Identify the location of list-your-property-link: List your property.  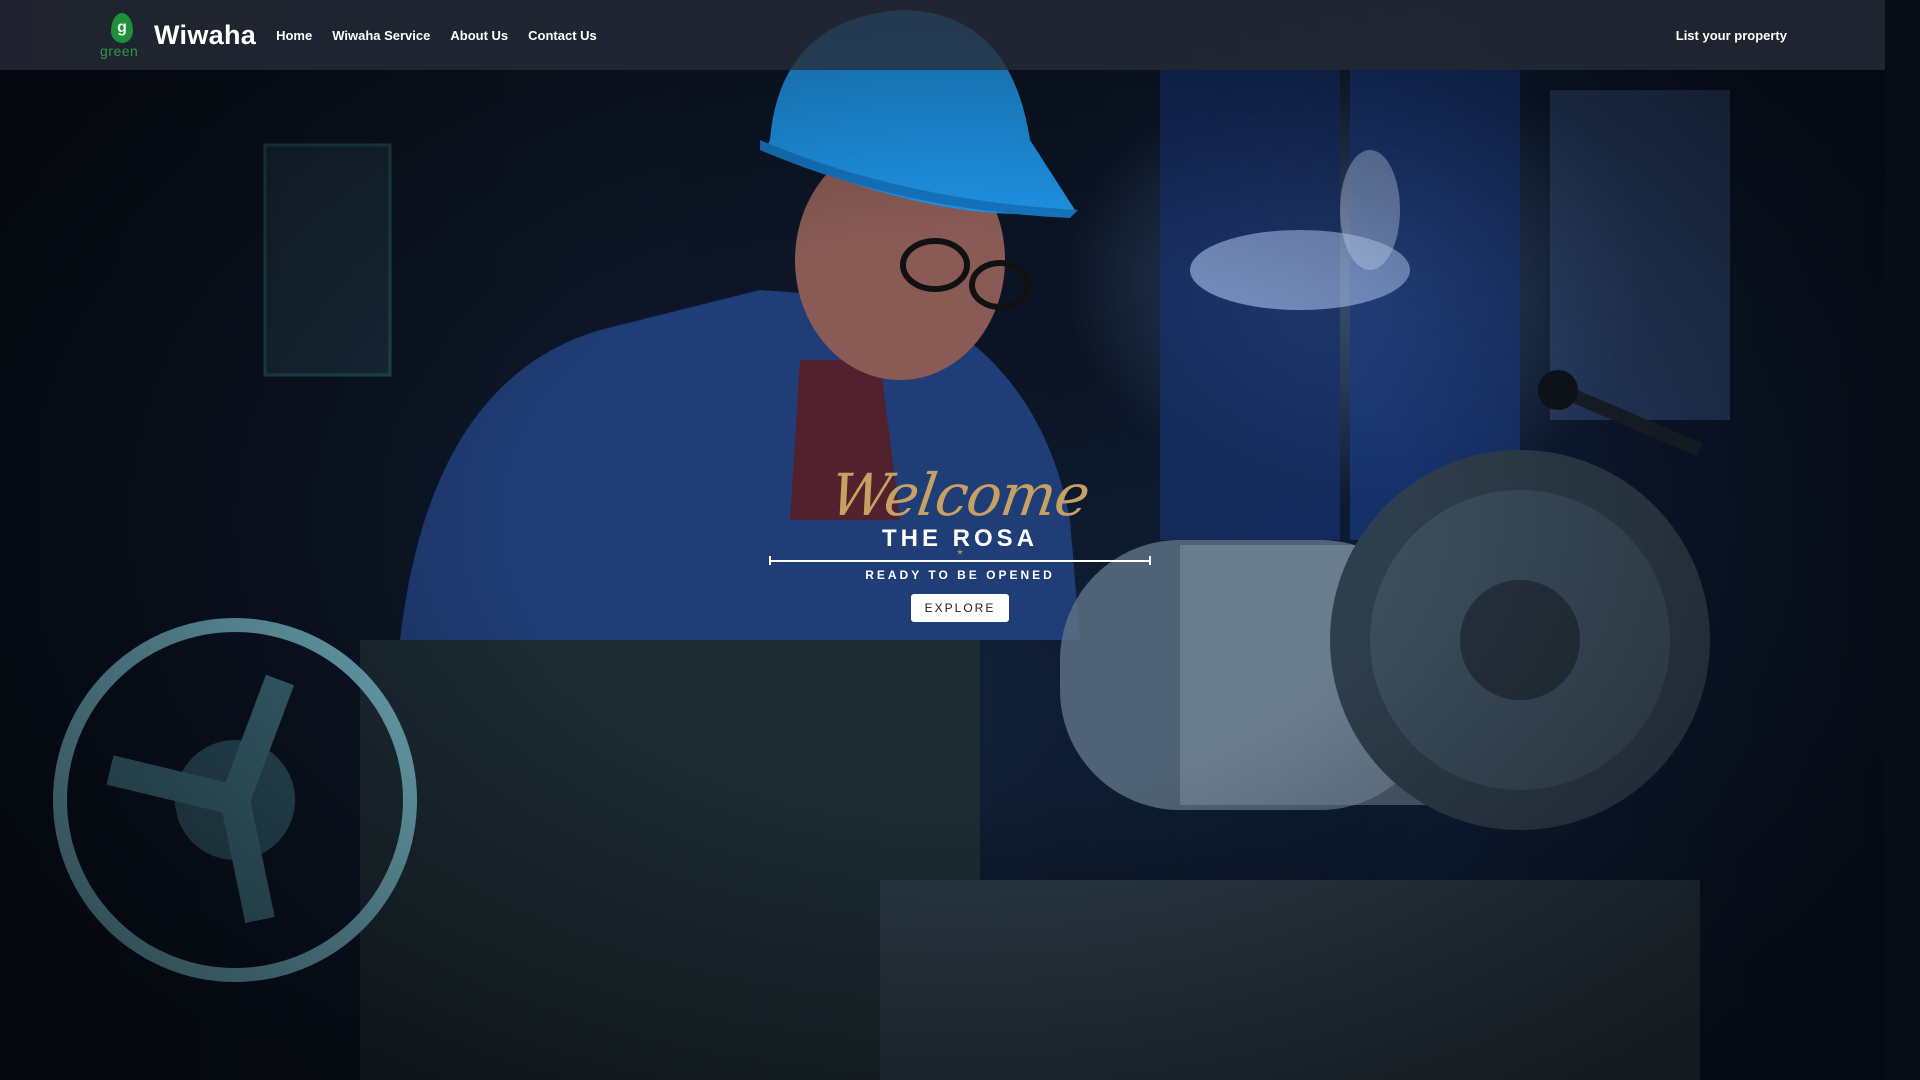
(1731, 35).